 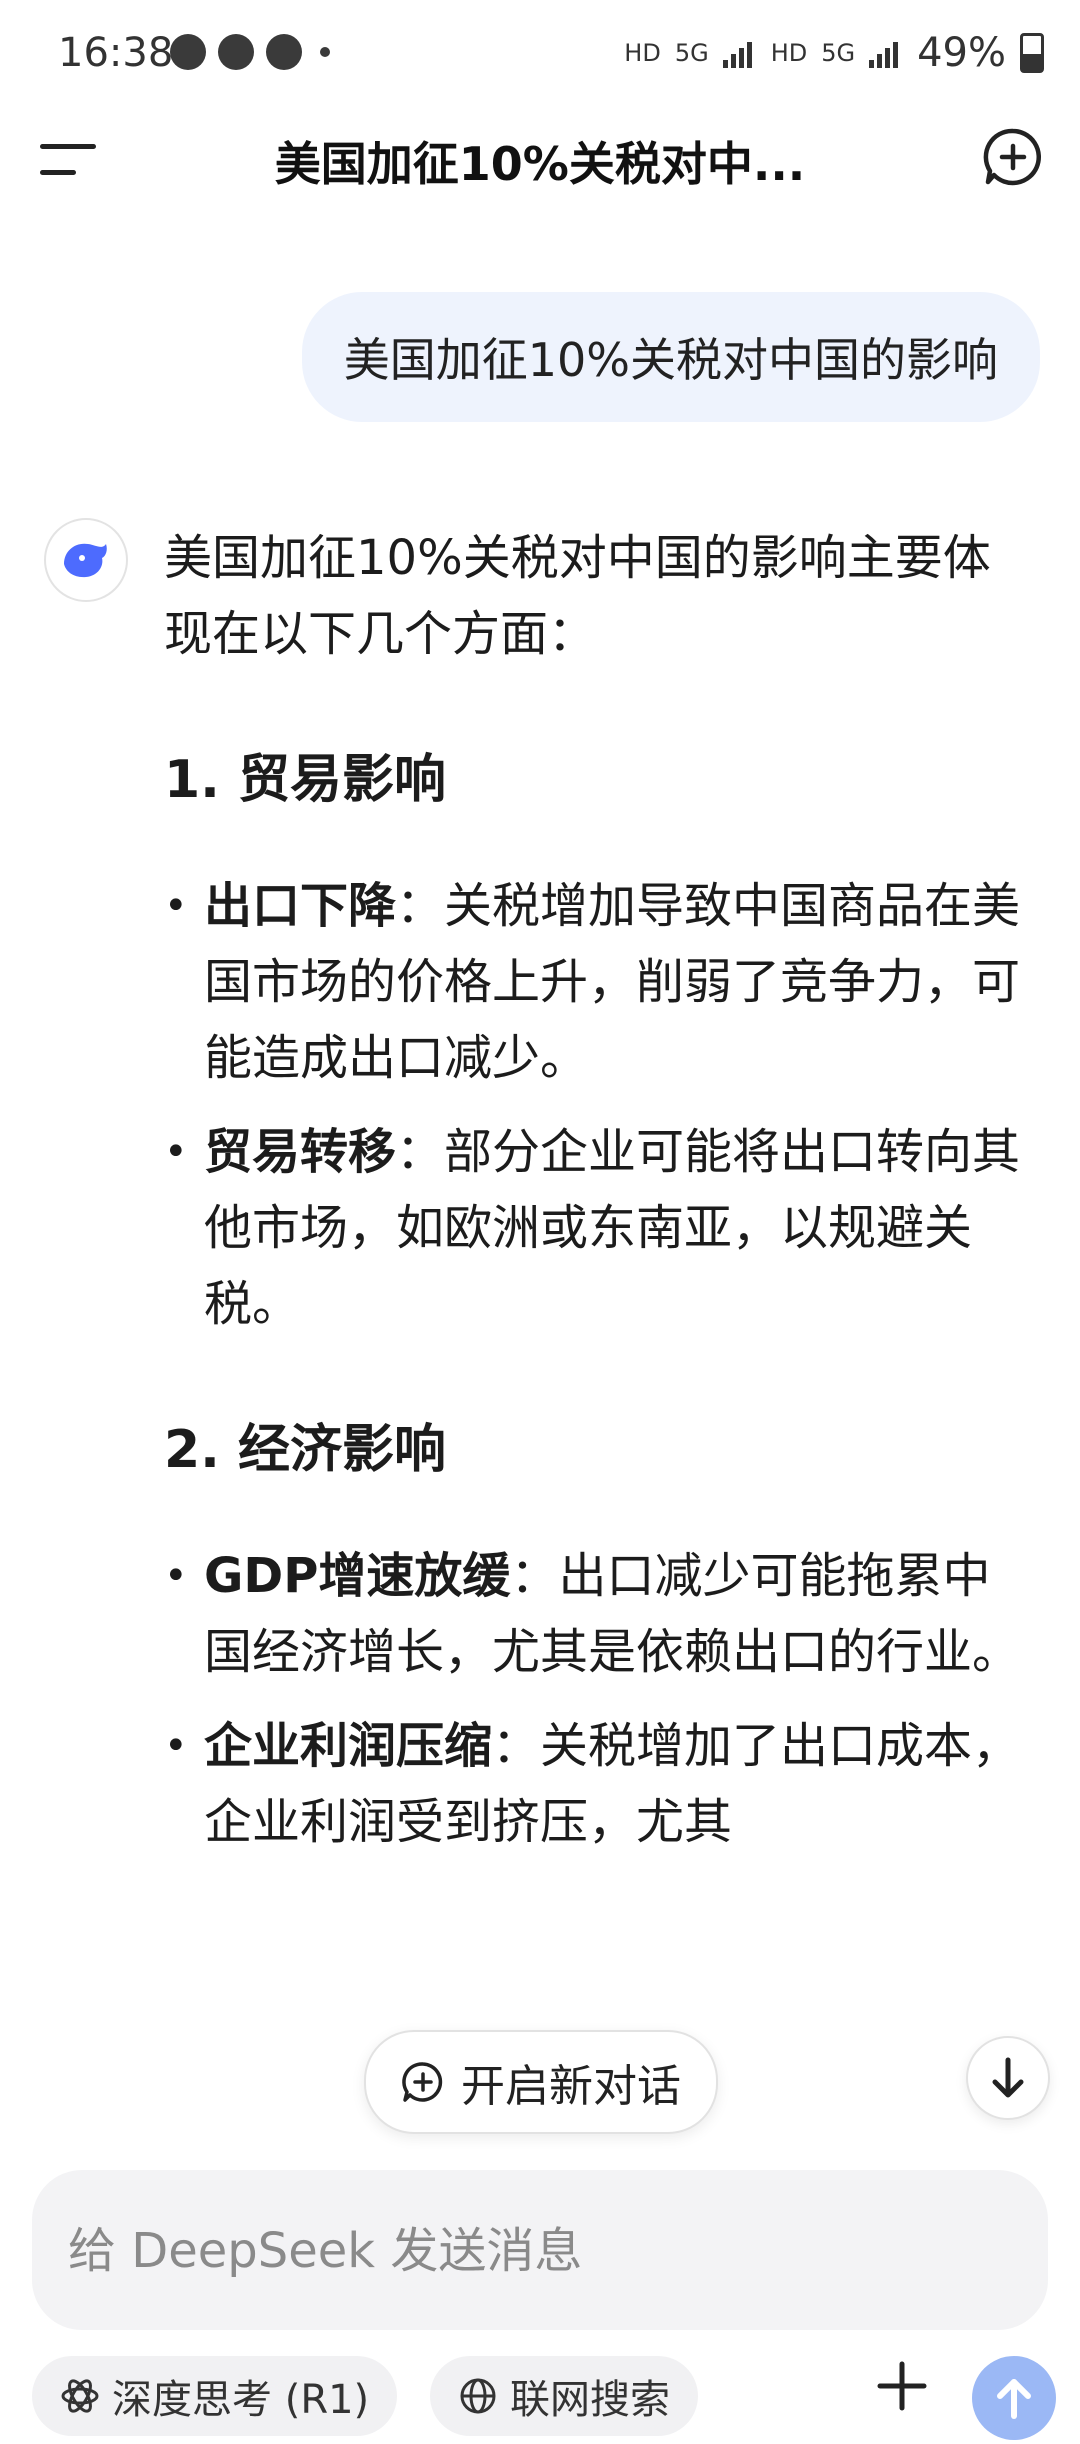 What do you see at coordinates (540, 55) in the screenshot?
I see `status-bar: 16:38 HD 5G HD 5G 49%` at bounding box center [540, 55].